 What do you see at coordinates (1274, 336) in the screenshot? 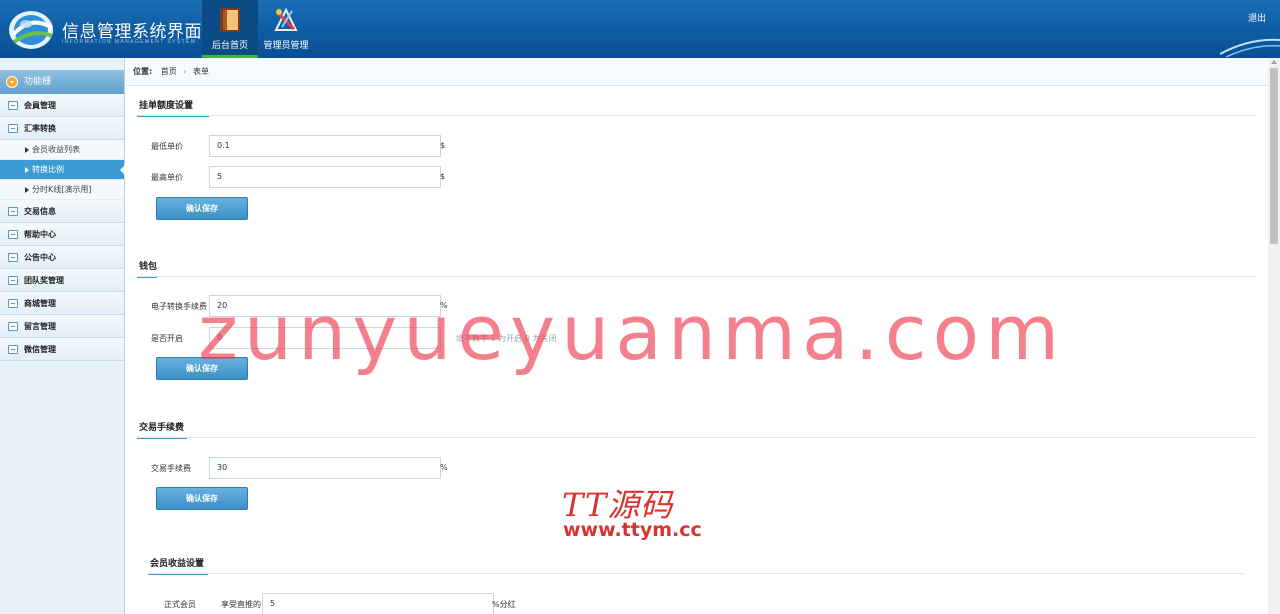
I see `vertical-scrollbar` at bounding box center [1274, 336].